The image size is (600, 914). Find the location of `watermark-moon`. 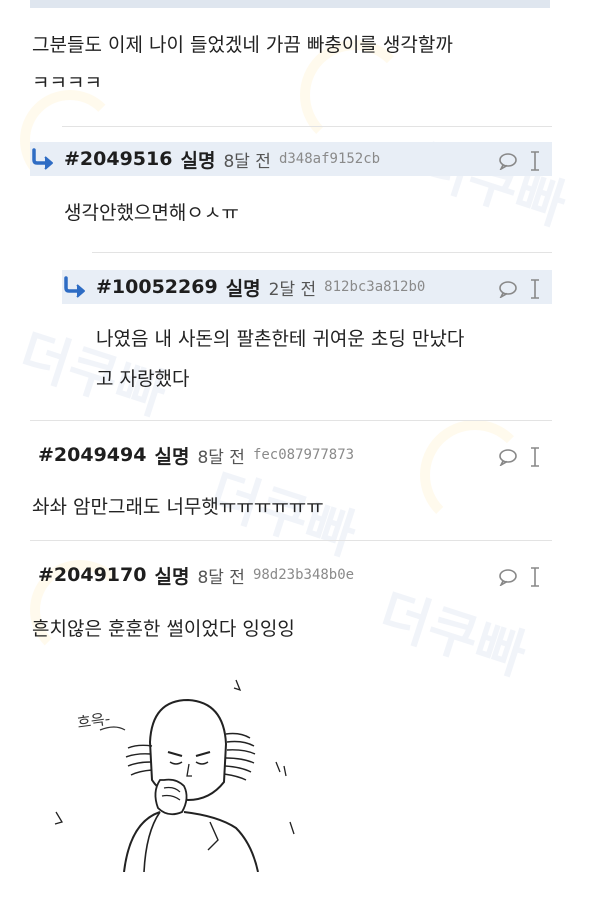

watermark-moon is located at coordinates (475, 475).